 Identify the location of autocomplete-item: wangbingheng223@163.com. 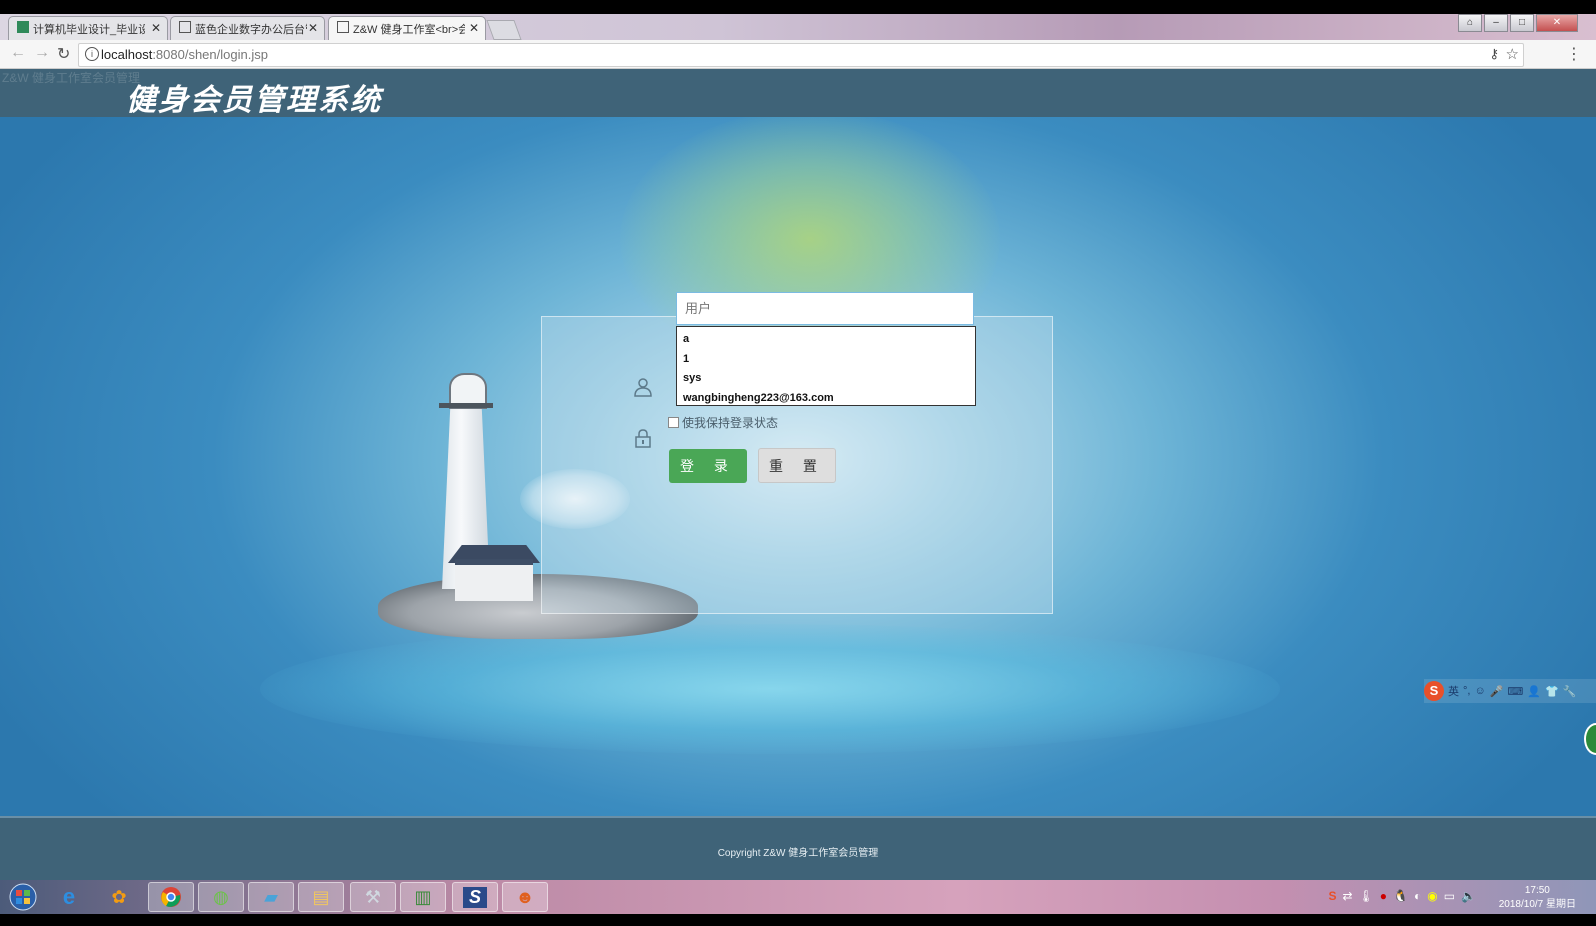
(826, 399).